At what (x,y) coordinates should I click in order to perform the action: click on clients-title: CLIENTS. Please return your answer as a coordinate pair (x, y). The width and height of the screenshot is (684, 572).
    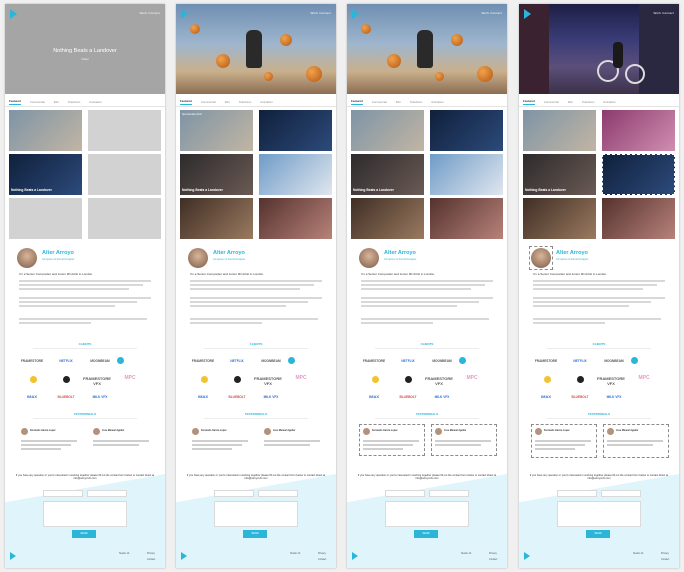
    Looking at the image, I should click on (599, 344).